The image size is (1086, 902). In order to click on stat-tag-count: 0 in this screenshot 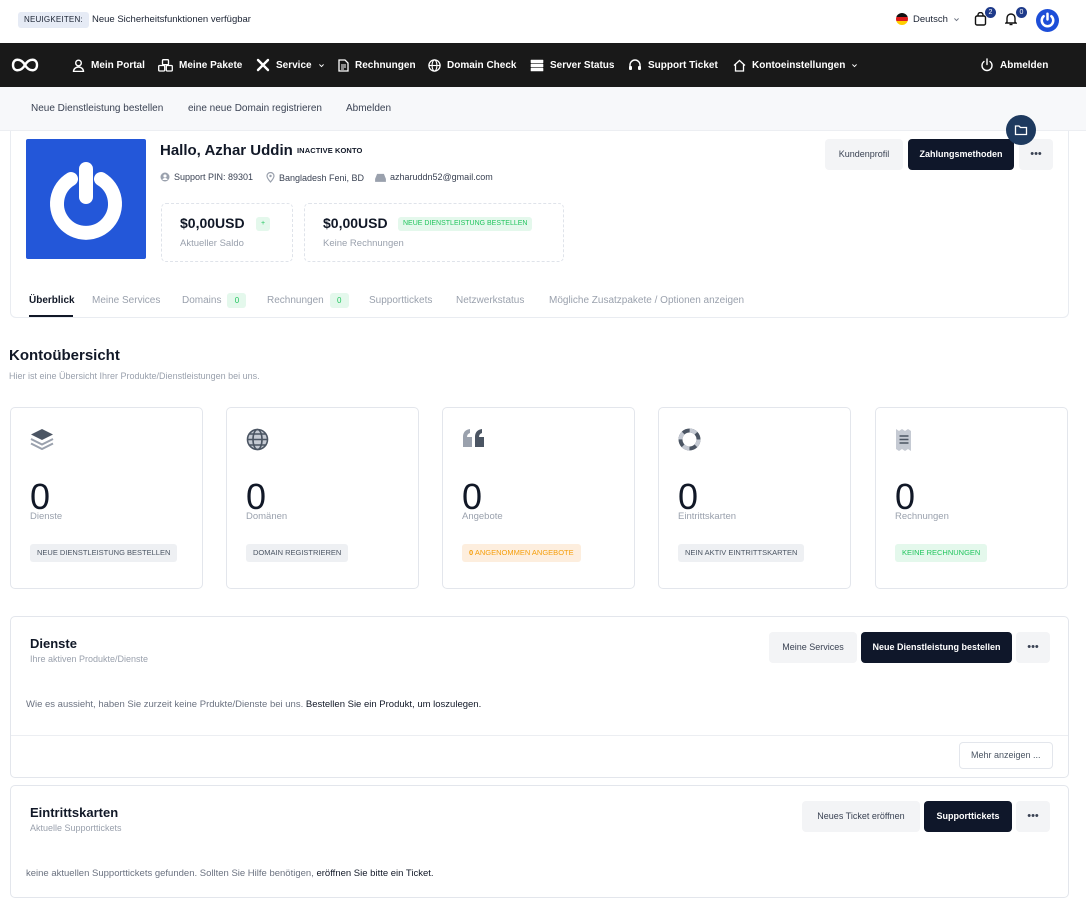, I will do `click(471, 552)`.